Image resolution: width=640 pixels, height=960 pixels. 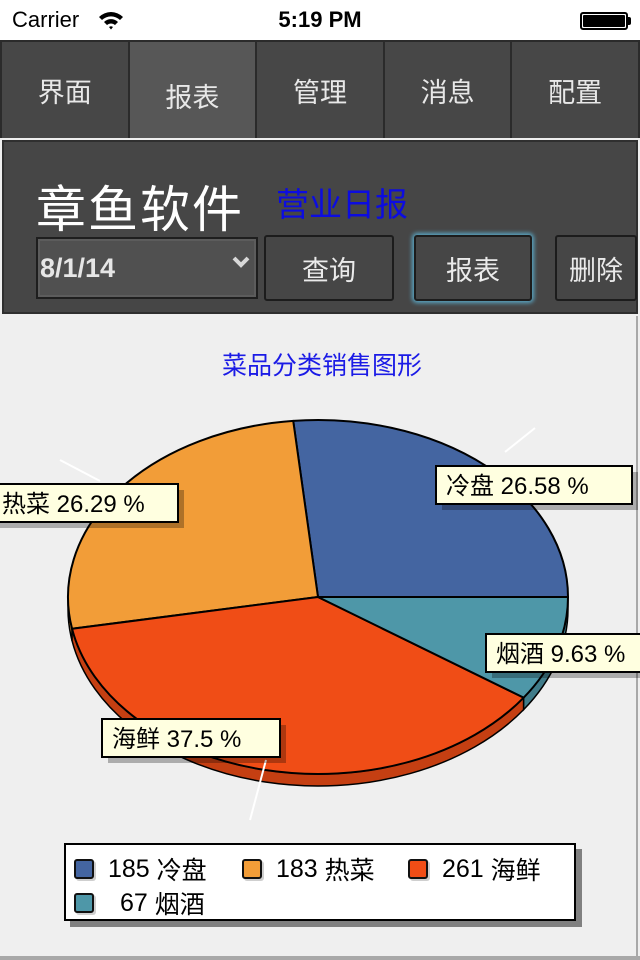 What do you see at coordinates (241, 262) in the screenshot?
I see `chevron-down-icon` at bounding box center [241, 262].